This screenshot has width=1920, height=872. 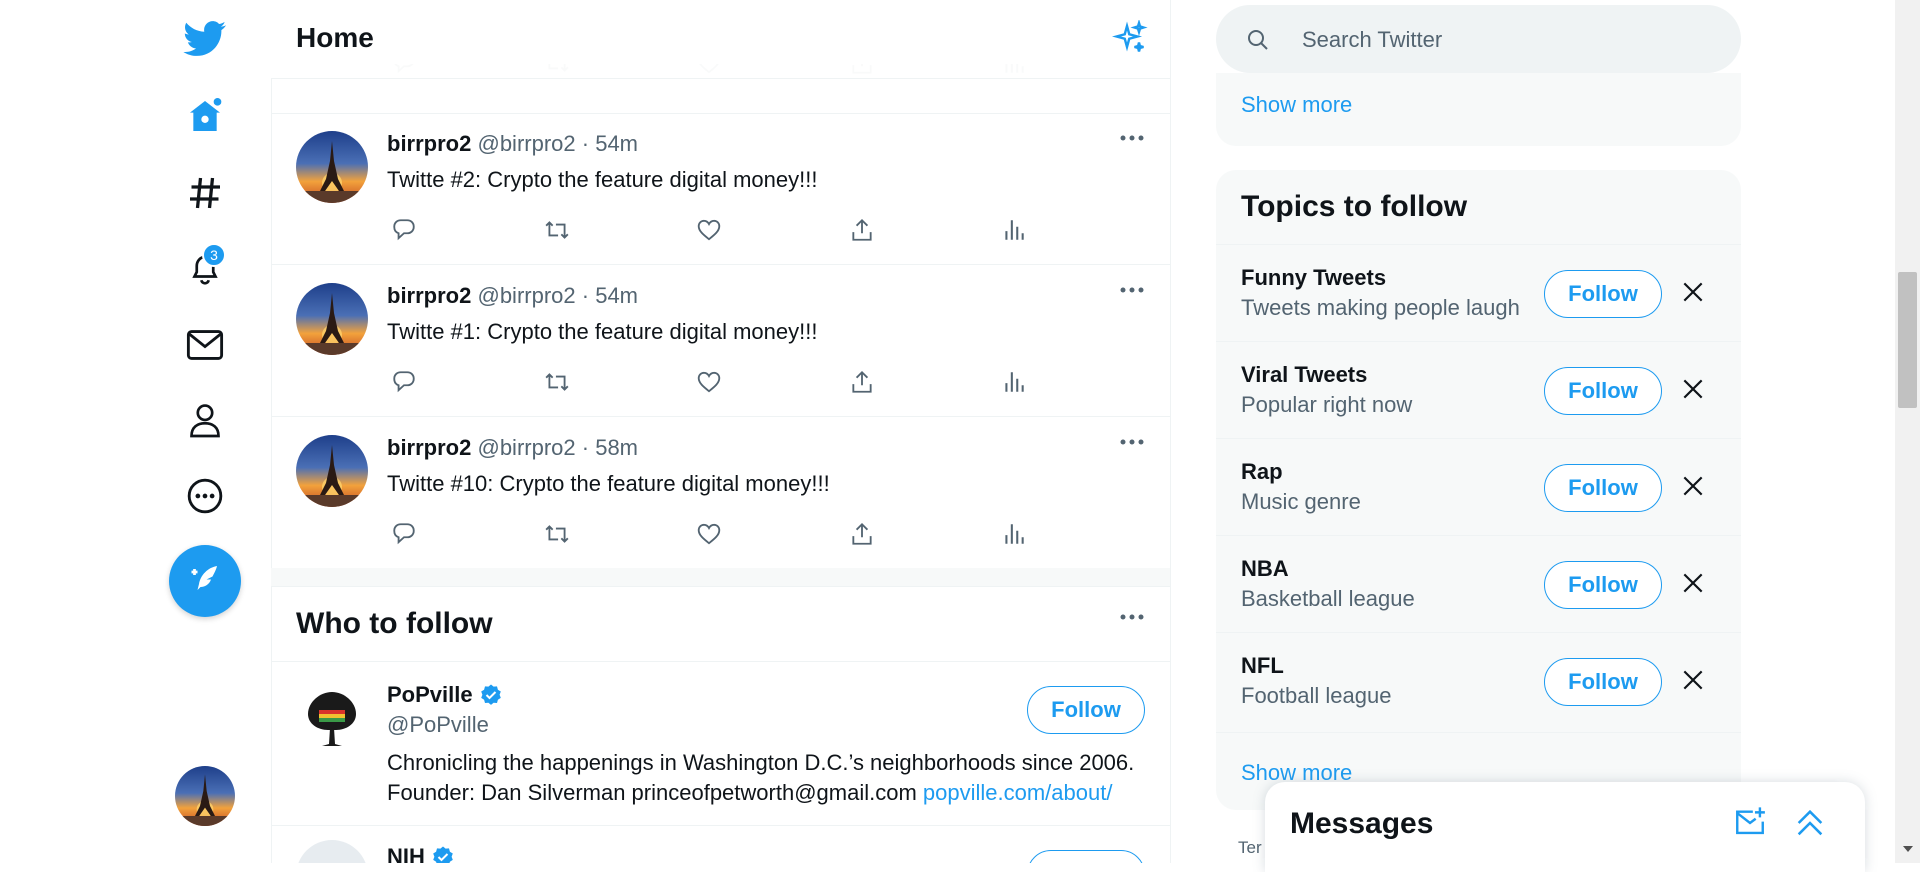 I want to click on topic-description: Music genre, so click(x=1301, y=501).